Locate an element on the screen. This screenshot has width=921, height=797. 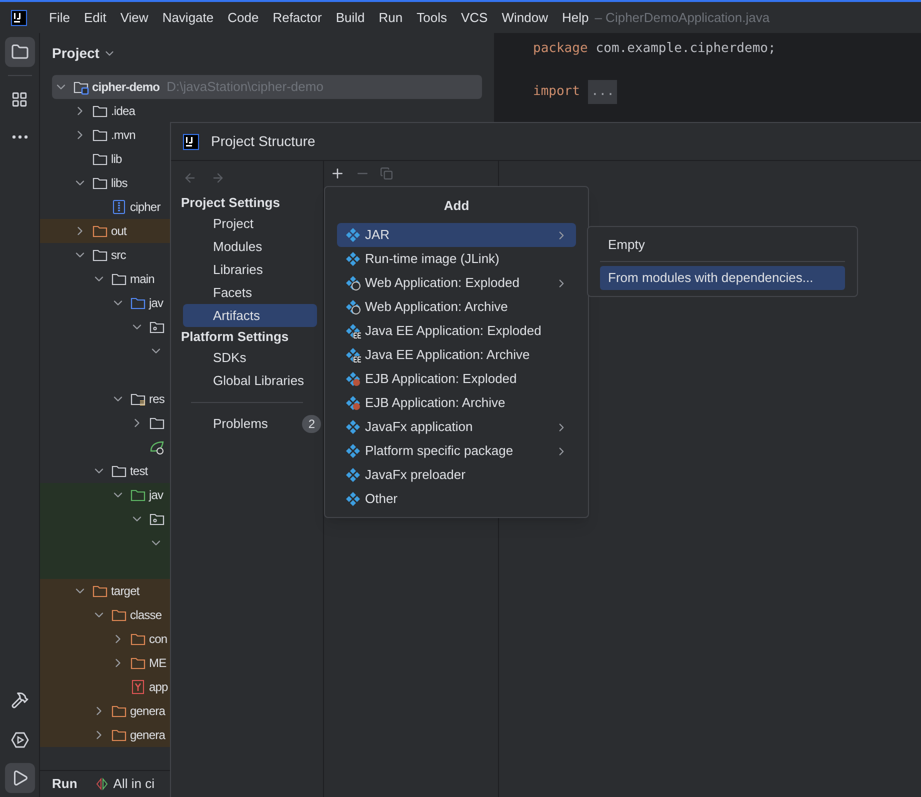
settings-item: Artifacts is located at coordinates (250, 315).